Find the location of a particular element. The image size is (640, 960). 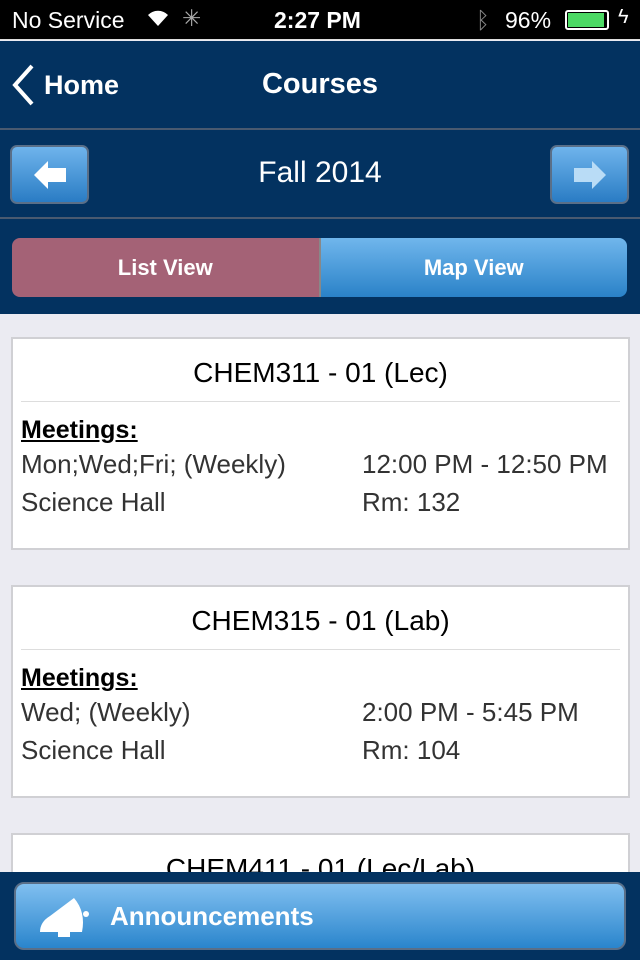

battery-percent: 96% is located at coordinates (528, 20).